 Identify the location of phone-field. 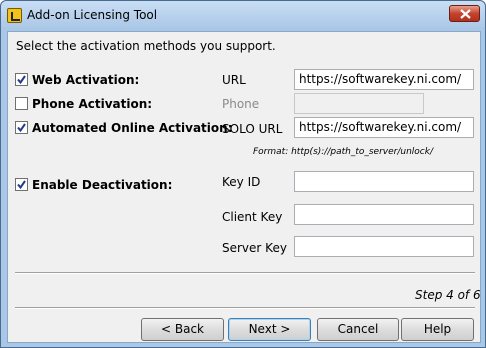
(359, 103).